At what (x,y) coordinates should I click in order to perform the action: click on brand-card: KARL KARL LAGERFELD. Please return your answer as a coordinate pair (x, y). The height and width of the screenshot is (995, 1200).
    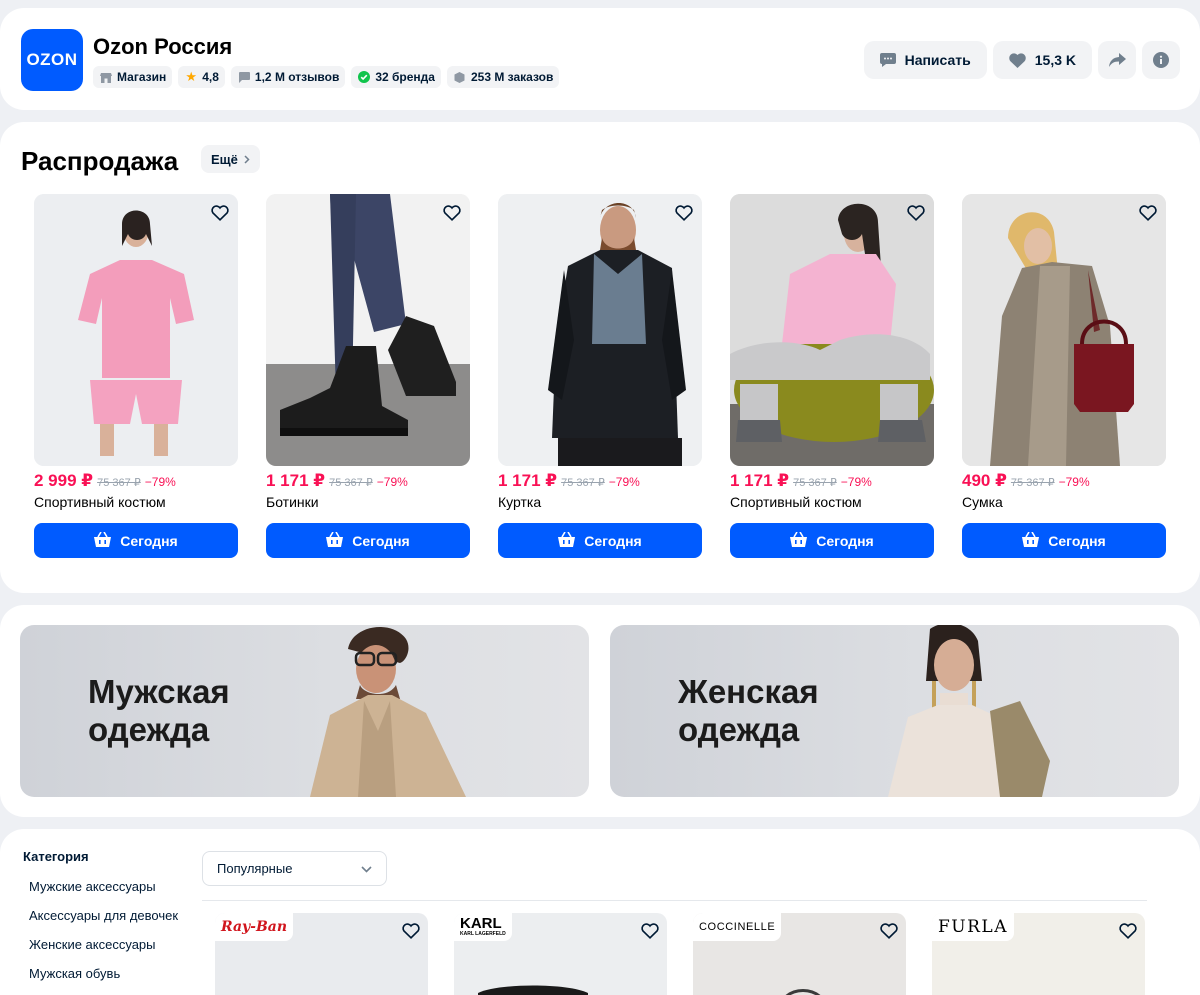
    Looking at the image, I should click on (560, 954).